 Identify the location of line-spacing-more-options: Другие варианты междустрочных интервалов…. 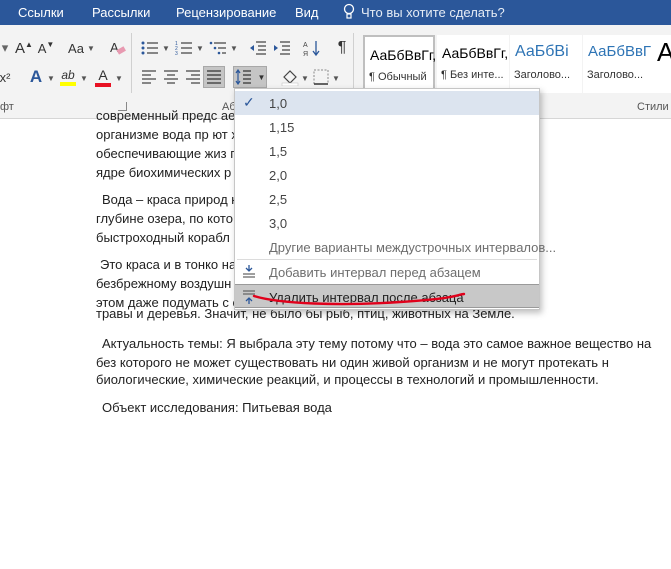
(395, 247).